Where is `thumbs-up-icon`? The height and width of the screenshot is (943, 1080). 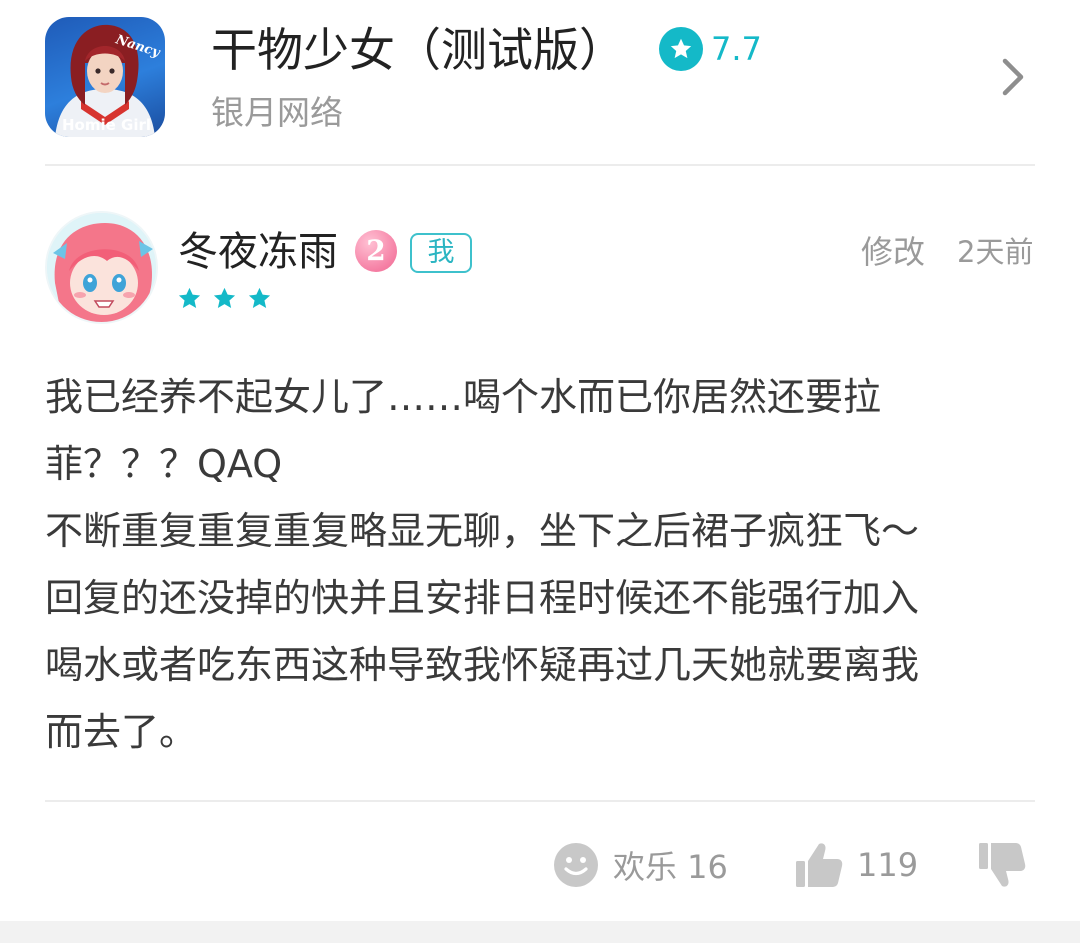
thumbs-up-icon is located at coordinates (819, 865).